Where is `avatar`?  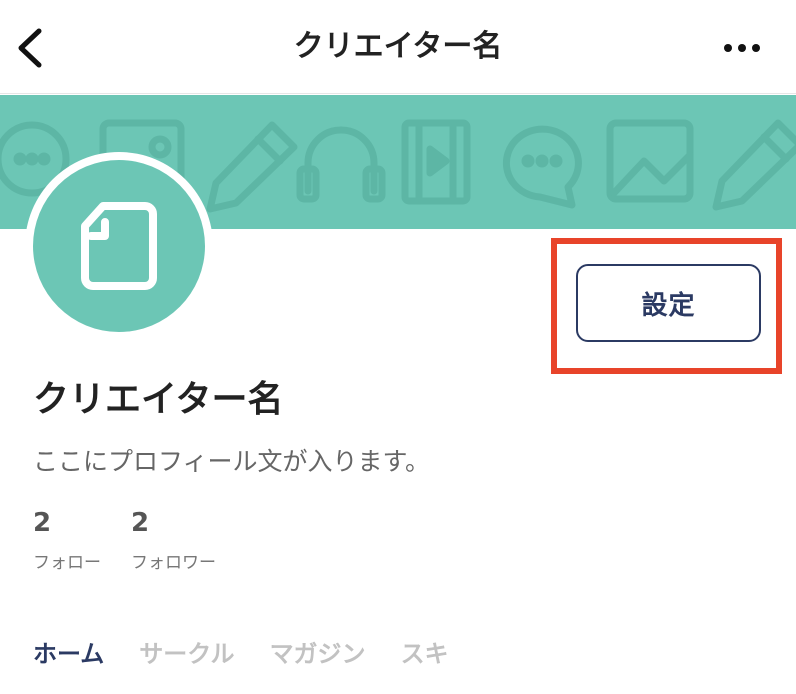
avatar is located at coordinates (119, 246).